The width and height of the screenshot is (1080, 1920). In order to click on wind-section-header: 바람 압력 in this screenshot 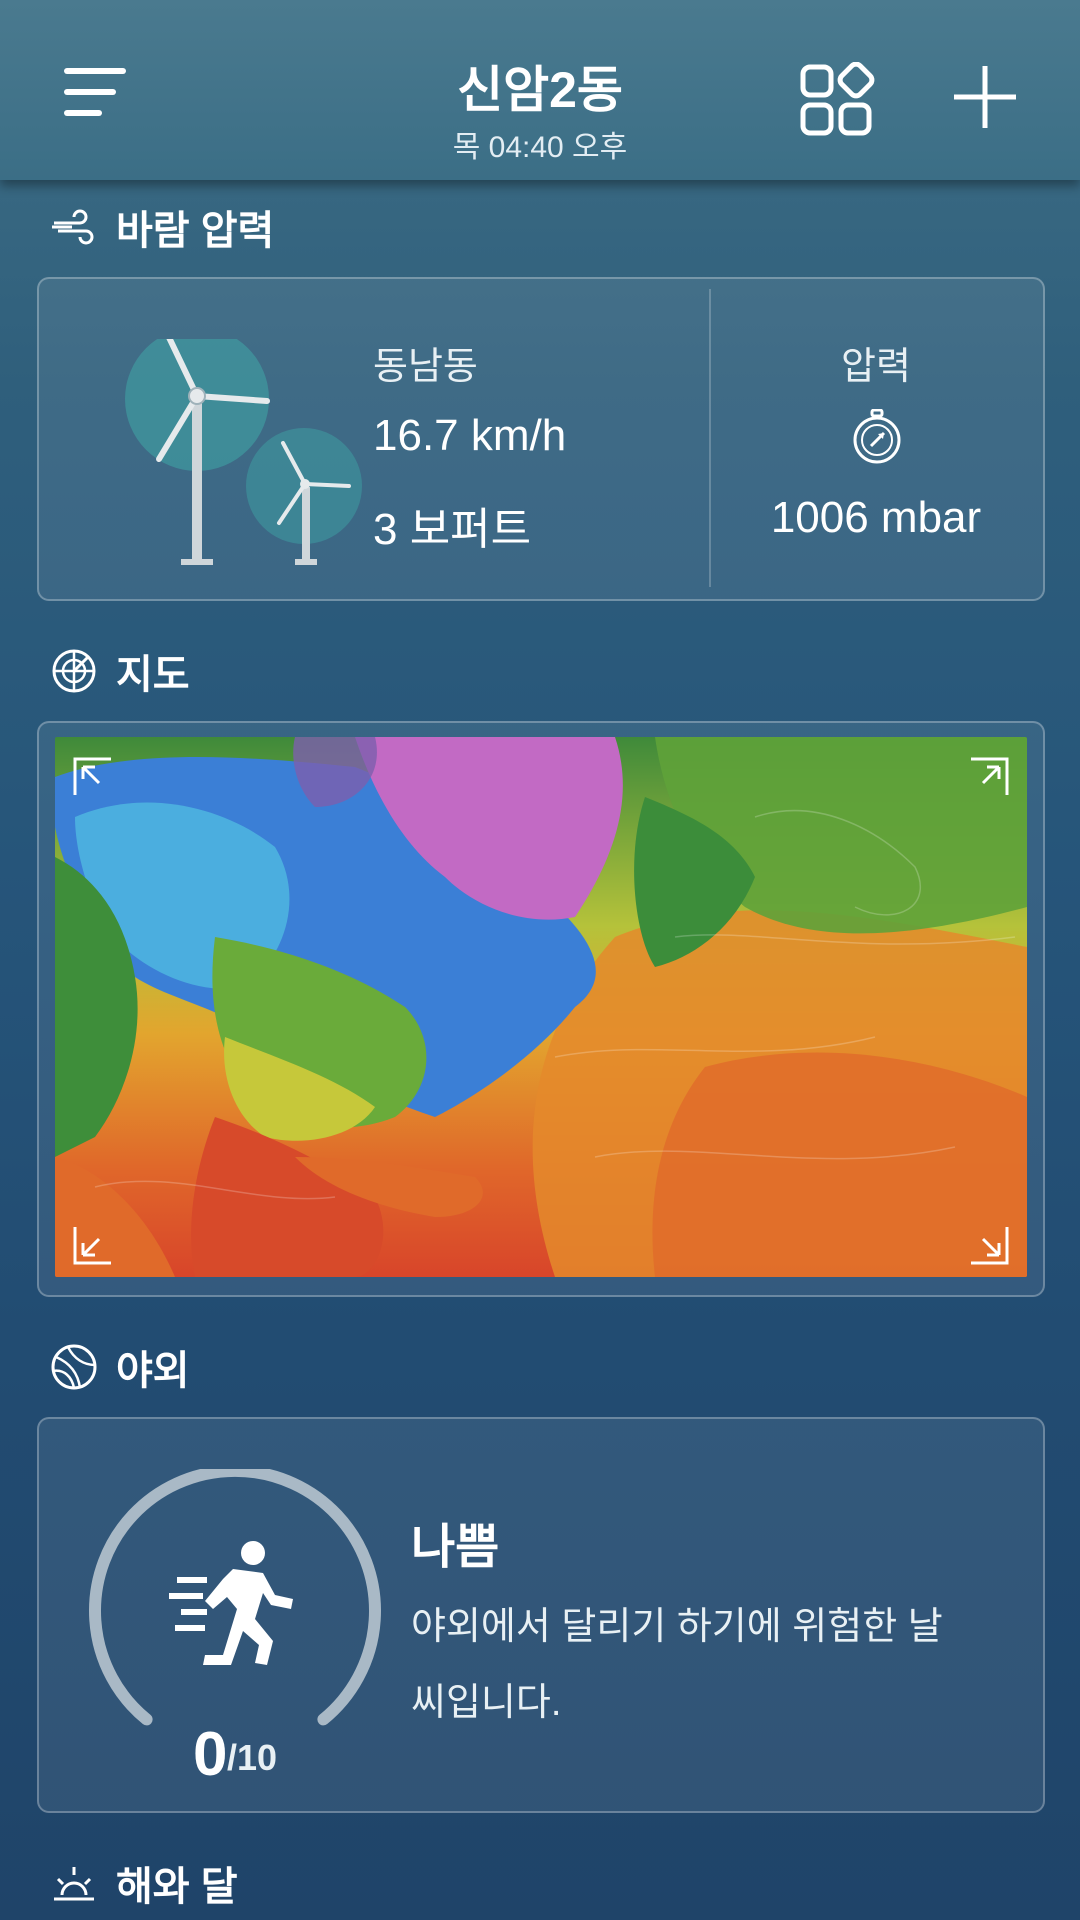, I will do `click(162, 227)`.